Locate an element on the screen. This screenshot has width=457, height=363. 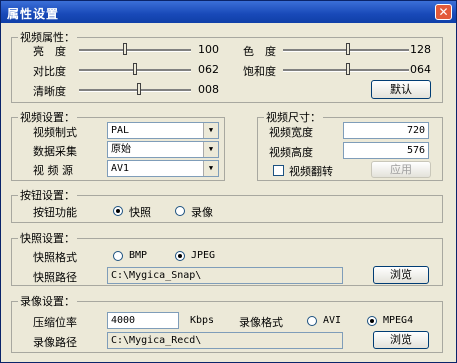
jpeg-radio-label: JPEG is located at coordinates (203, 255).